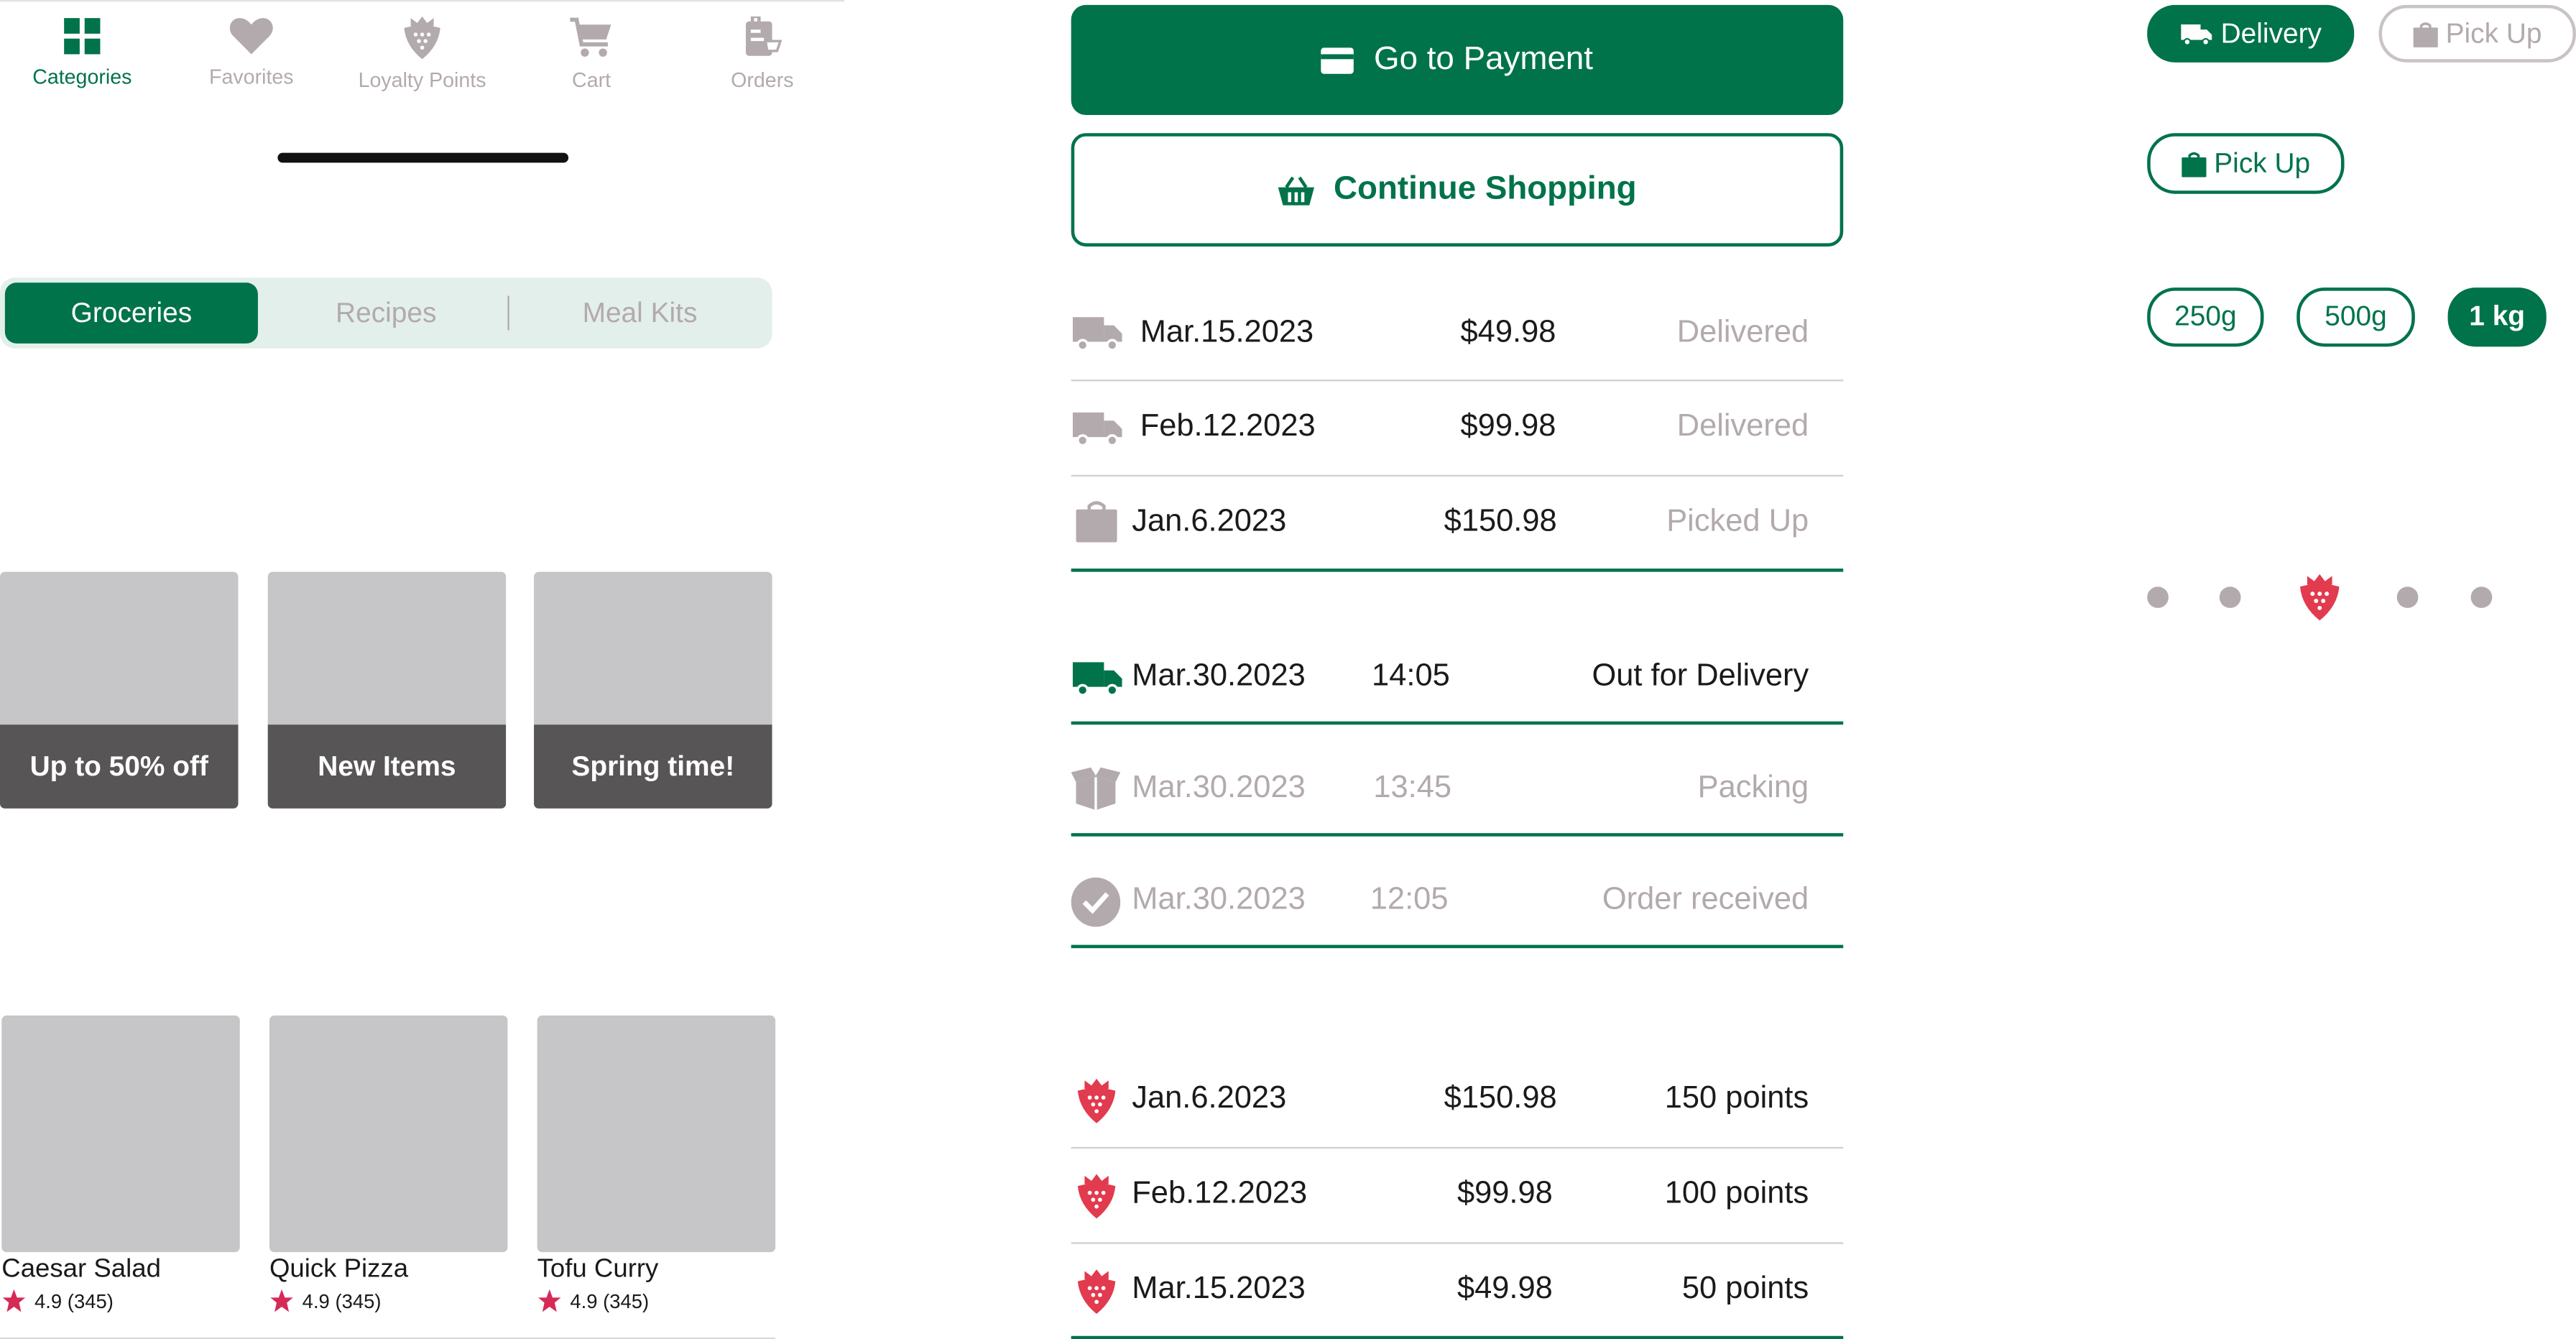  I want to click on order-status: Picked Up, so click(1737, 521).